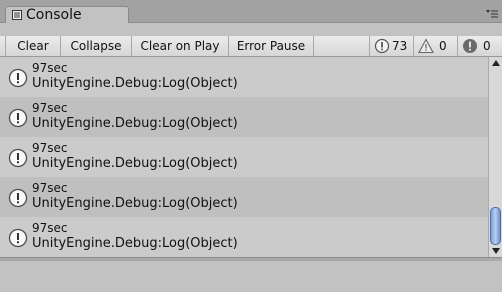 The image size is (502, 292). Describe the element at coordinates (400, 46) in the screenshot. I see `info-count: 73` at that location.